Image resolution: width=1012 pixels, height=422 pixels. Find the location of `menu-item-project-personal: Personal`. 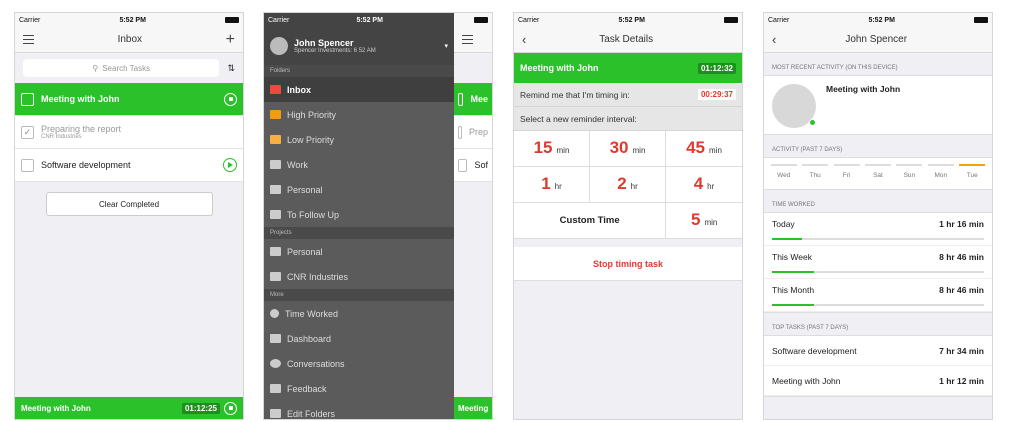

menu-item-project-personal: Personal is located at coordinates (359, 251).